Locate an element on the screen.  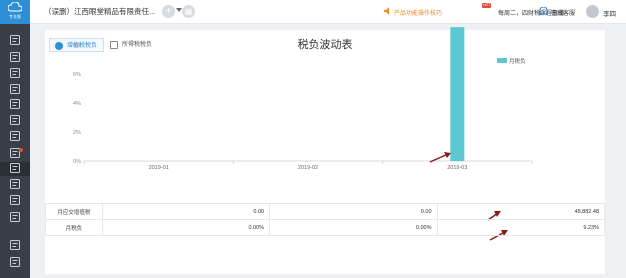
bank-icon is located at coordinates (15, 136).